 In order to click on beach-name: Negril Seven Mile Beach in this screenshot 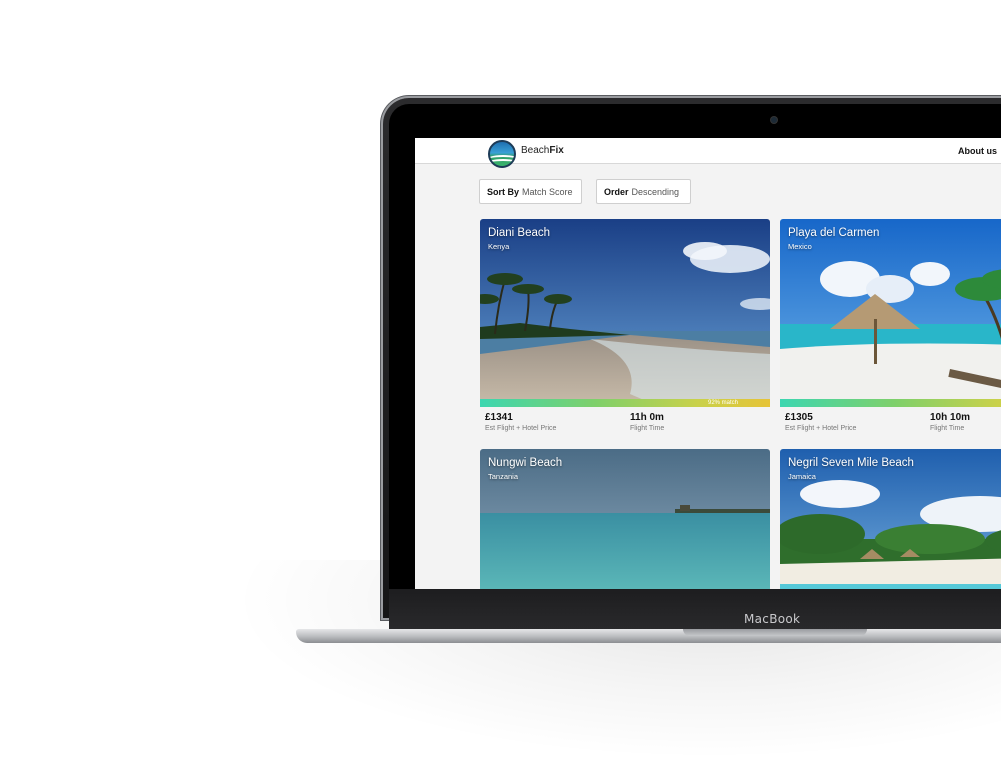, I will do `click(851, 463)`.